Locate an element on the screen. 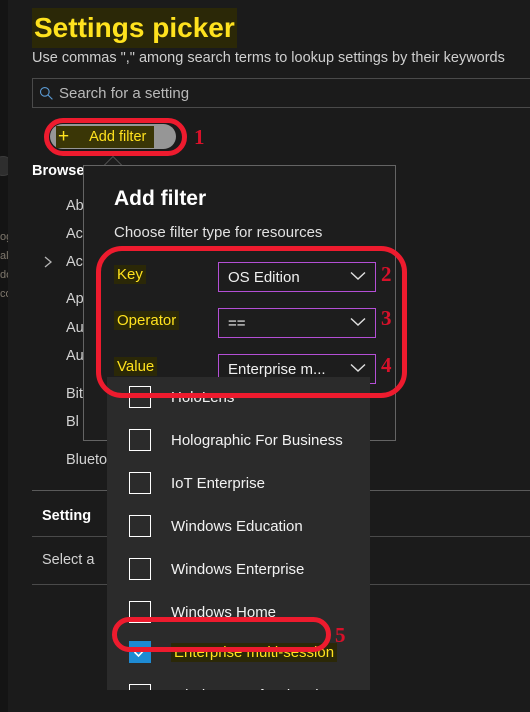 The height and width of the screenshot is (712, 530). annotation-number-1: 1 is located at coordinates (199, 137).